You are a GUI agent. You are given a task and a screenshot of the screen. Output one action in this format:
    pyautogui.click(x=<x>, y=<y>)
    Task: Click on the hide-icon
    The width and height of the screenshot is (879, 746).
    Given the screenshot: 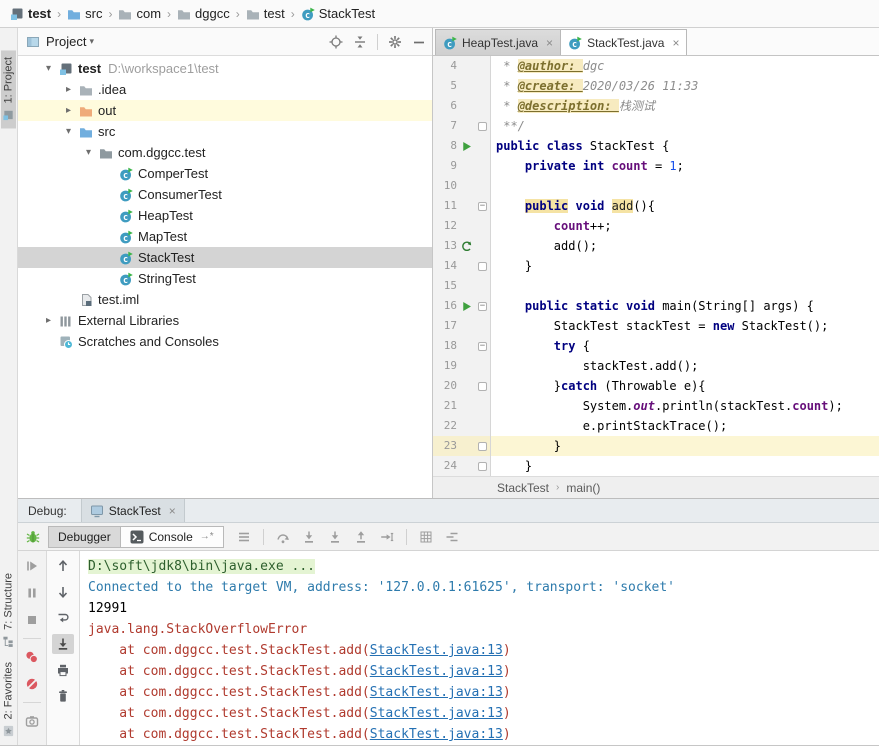 What is the action you would take?
    pyautogui.click(x=419, y=42)
    